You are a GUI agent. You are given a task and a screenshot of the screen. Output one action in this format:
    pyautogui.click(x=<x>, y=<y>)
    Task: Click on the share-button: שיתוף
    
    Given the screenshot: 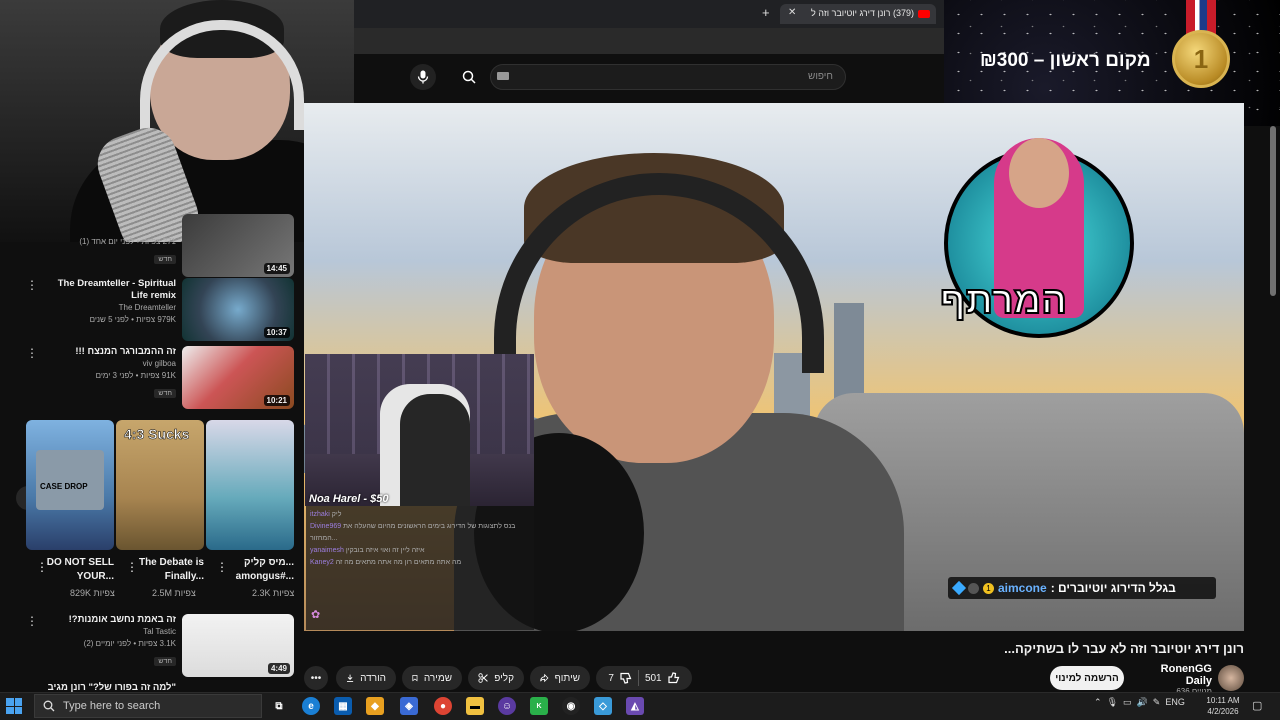 What is the action you would take?
    pyautogui.click(x=560, y=678)
    